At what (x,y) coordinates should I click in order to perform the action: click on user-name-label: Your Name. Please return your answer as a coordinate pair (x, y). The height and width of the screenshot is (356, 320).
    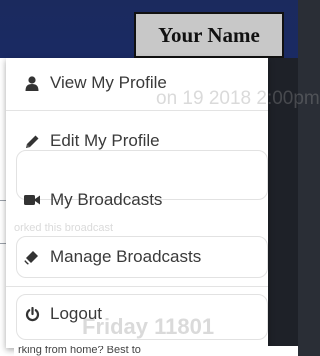
    Looking at the image, I should click on (209, 34).